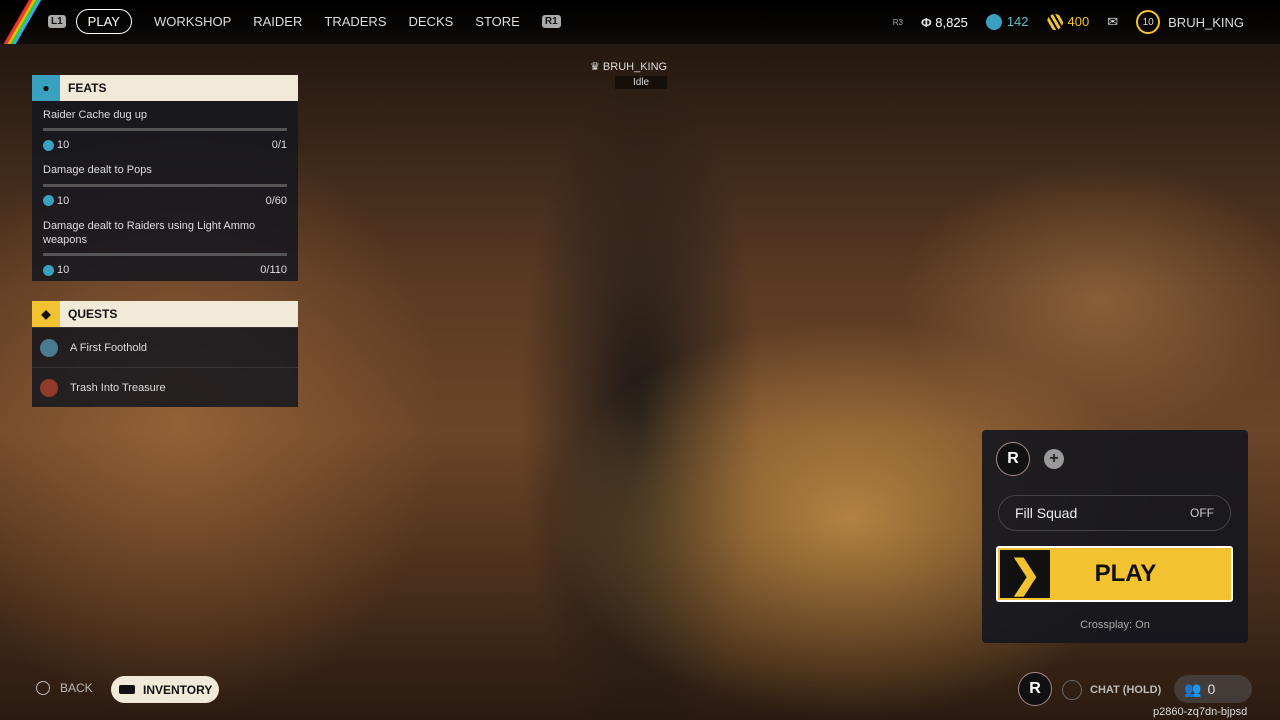 Image resolution: width=1280 pixels, height=720 pixels. What do you see at coordinates (641, 82) in the screenshot?
I see `player-state: Idle` at bounding box center [641, 82].